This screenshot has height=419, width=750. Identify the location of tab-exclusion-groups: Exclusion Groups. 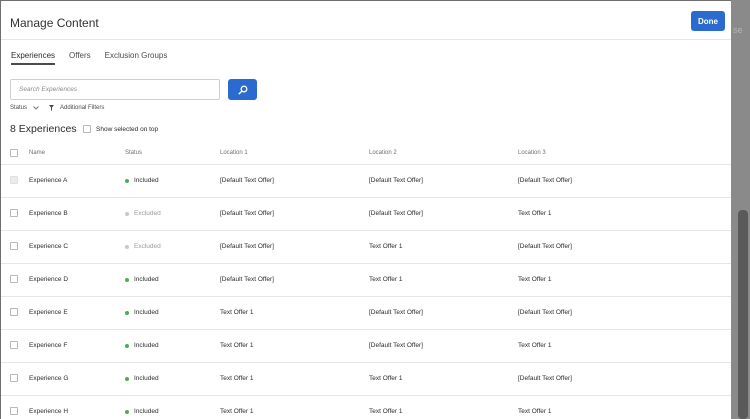
(136, 58).